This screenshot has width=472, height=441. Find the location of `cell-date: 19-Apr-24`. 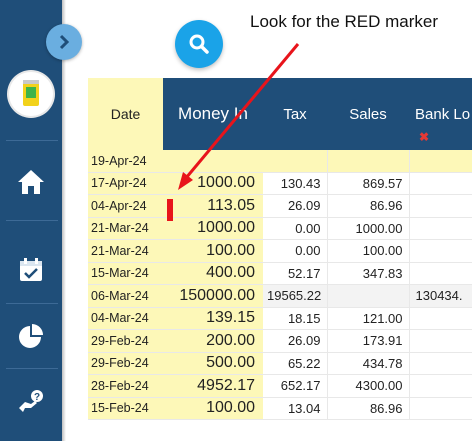

cell-date: 19-Apr-24 is located at coordinates (125, 161).